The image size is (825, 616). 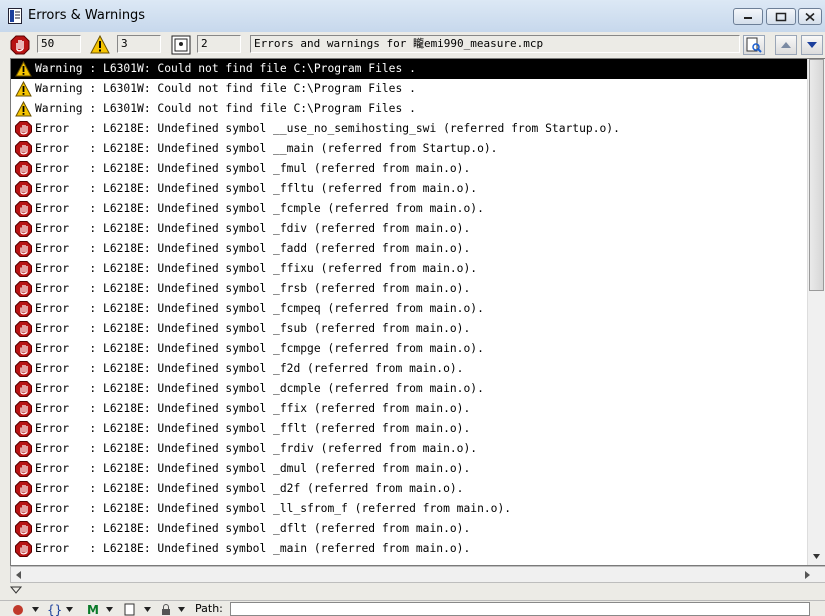 I want to click on search-document-icon, so click(x=754, y=45).